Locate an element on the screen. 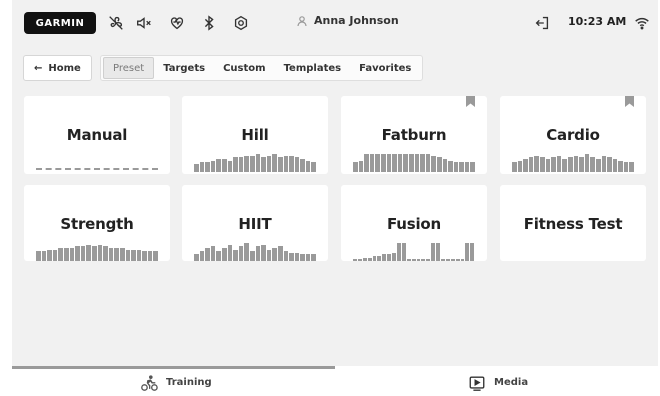 Image resolution: width=660 pixels, height=396 pixels. workout-card-fitness-test: Fitness Test is located at coordinates (573, 223).